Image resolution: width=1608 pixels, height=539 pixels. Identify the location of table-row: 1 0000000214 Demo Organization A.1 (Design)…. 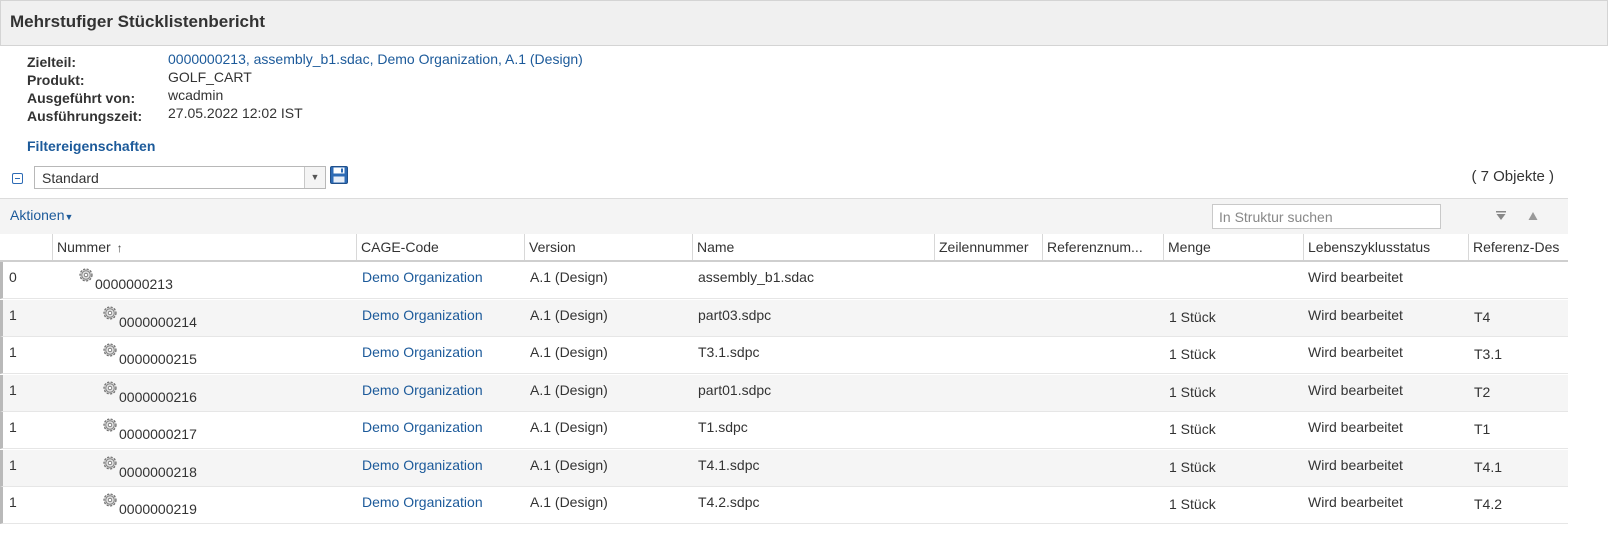
(784, 318).